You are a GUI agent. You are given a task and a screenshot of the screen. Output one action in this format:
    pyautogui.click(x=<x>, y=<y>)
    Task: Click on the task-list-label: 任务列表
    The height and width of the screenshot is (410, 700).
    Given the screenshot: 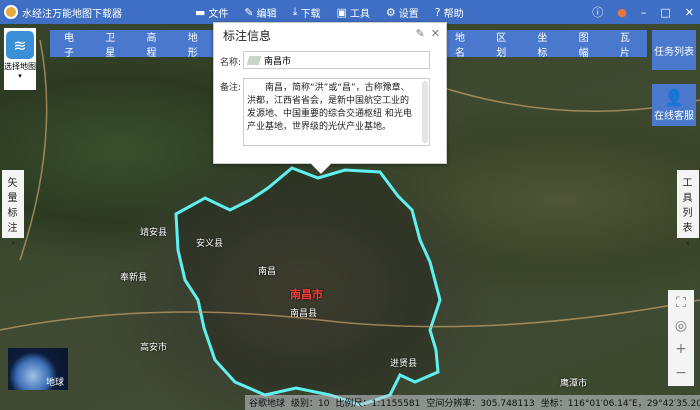 What is the action you would take?
    pyautogui.click(x=674, y=52)
    